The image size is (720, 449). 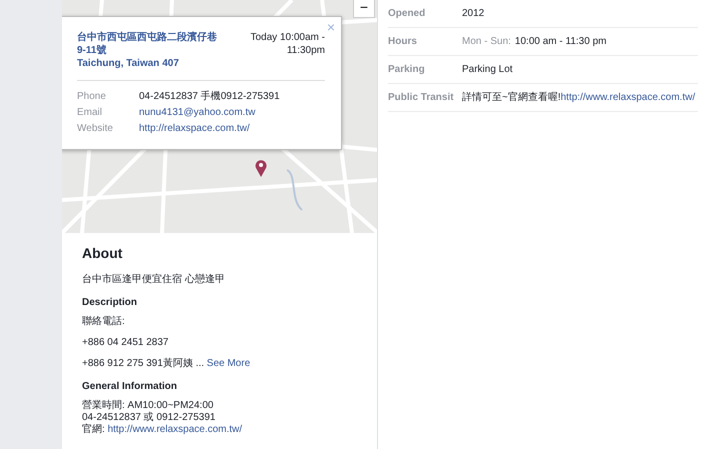 I want to click on days-text: Mon - Sun:, so click(x=486, y=42).